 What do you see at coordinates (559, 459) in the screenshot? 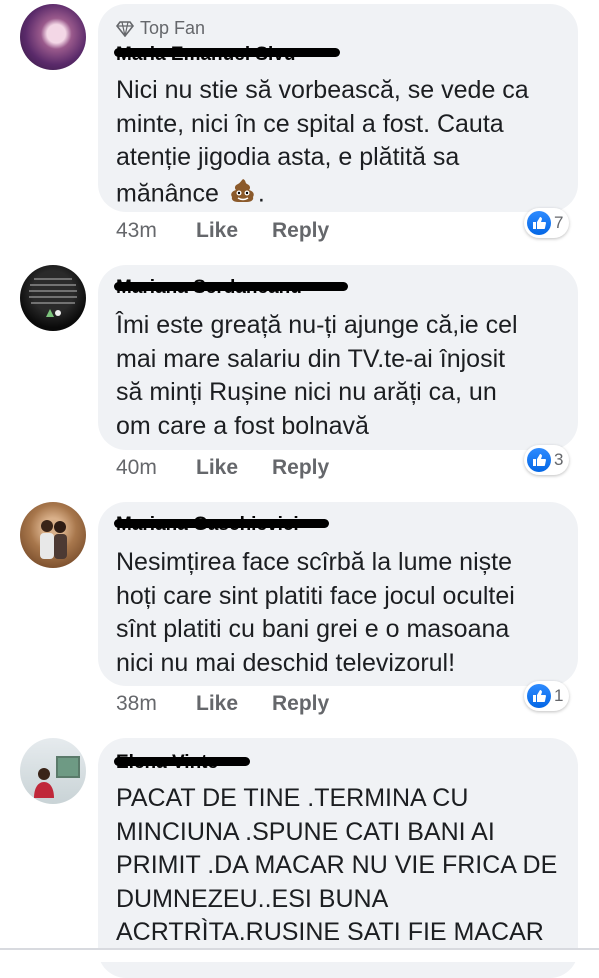
I see `reaction-count: 3` at bounding box center [559, 459].